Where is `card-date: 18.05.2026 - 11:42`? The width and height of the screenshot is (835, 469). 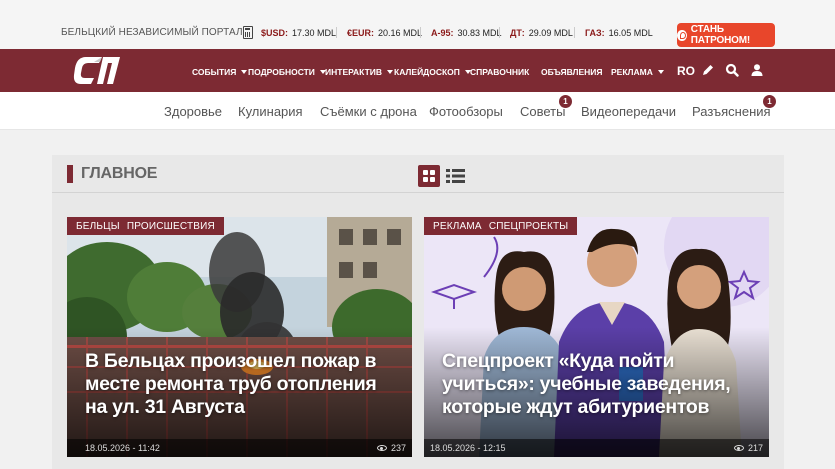 card-date: 18.05.2026 - 11:42 is located at coordinates (122, 448).